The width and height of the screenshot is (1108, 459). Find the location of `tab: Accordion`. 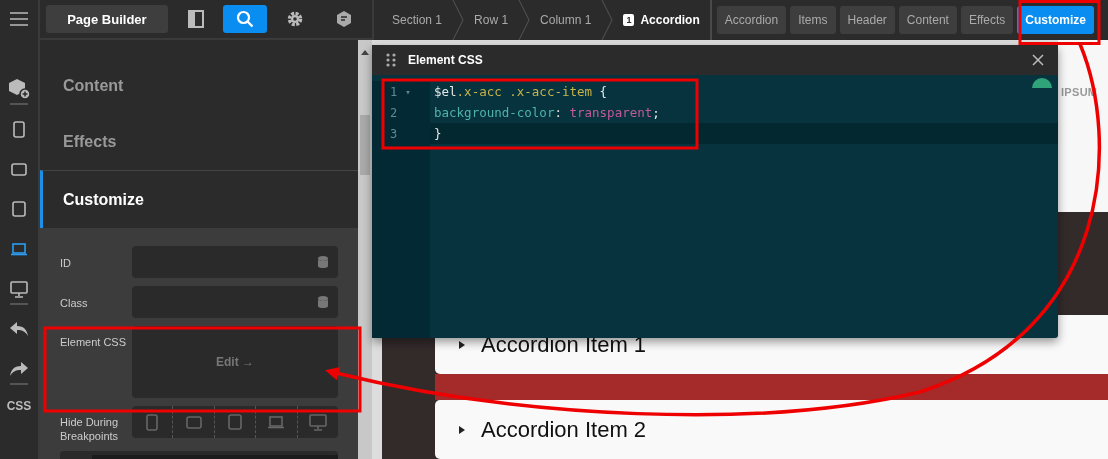

tab: Accordion is located at coordinates (751, 20).